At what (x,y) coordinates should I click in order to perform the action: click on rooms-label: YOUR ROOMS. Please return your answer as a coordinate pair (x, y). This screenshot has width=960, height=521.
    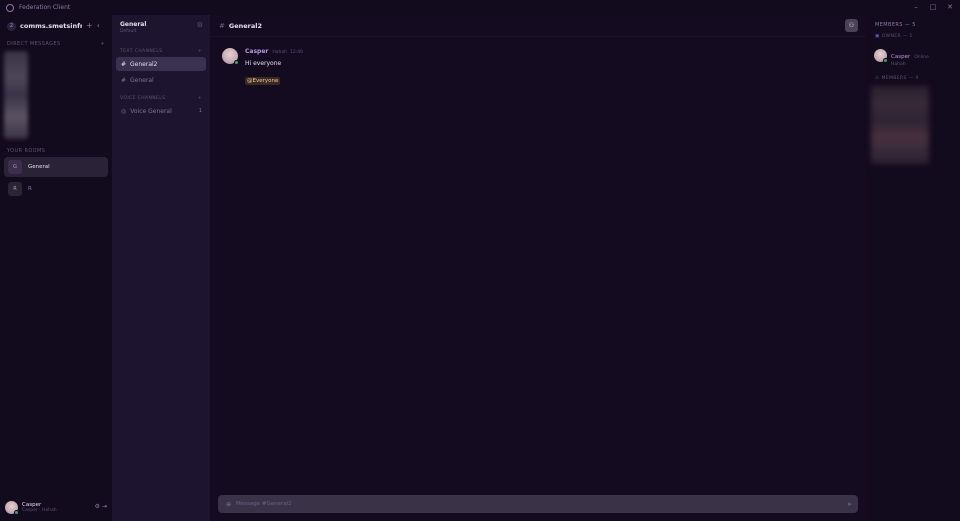
    Looking at the image, I should click on (26, 151).